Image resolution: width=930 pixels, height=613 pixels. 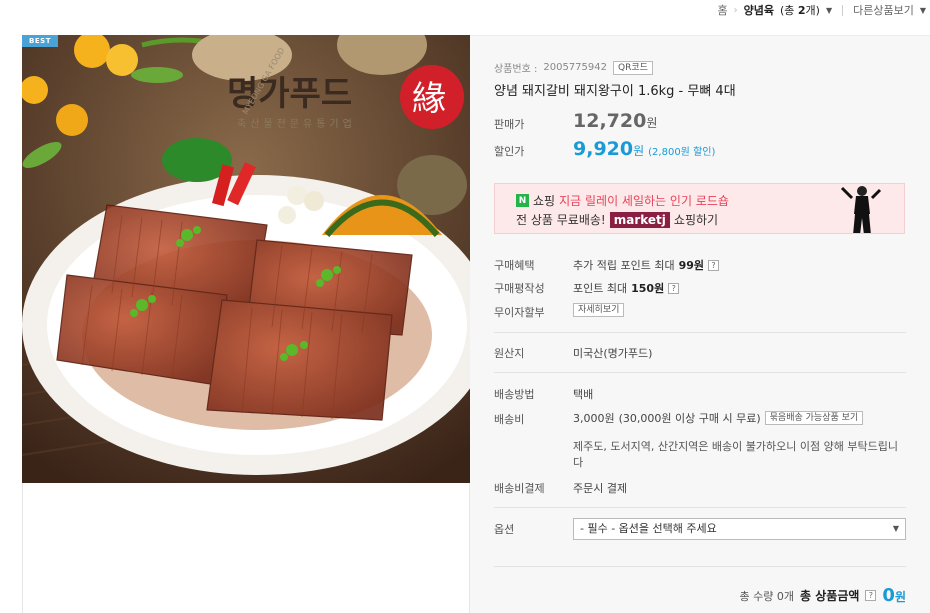 I want to click on total-summary: 총 수량 0개 총 상품금액 ? 0원, so click(x=823, y=595).